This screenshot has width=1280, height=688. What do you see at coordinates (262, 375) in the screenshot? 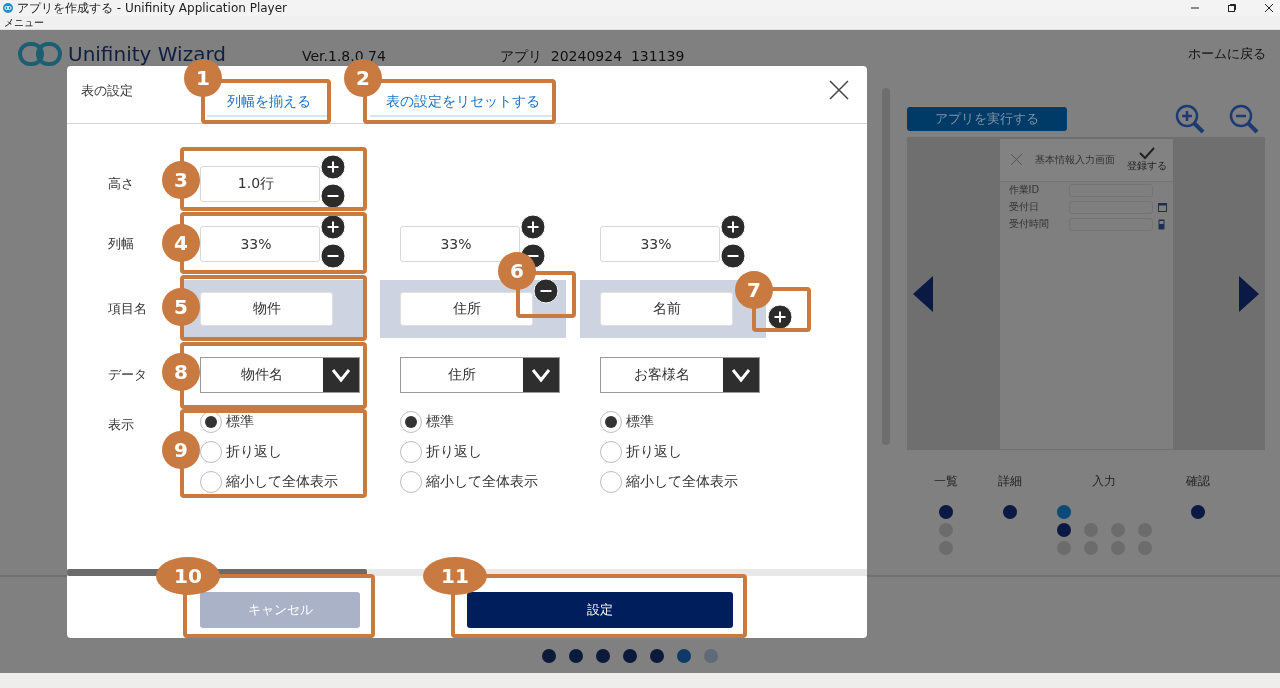
I see `dropdown-value: 物件名` at bounding box center [262, 375].